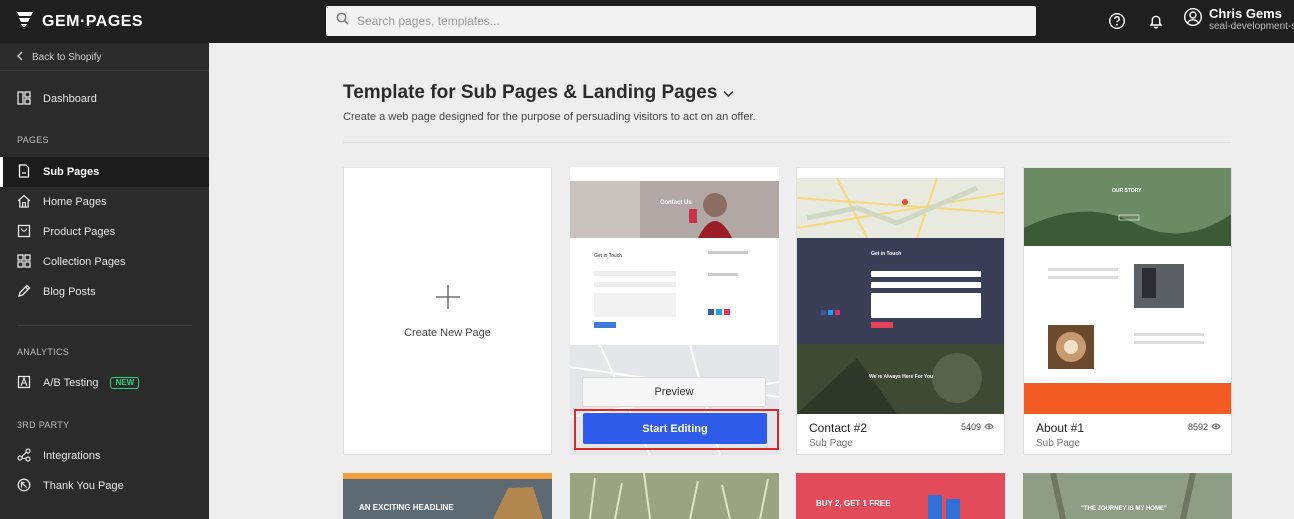  I want to click on thumb-our-story: OUR STORY, so click(1127, 191).